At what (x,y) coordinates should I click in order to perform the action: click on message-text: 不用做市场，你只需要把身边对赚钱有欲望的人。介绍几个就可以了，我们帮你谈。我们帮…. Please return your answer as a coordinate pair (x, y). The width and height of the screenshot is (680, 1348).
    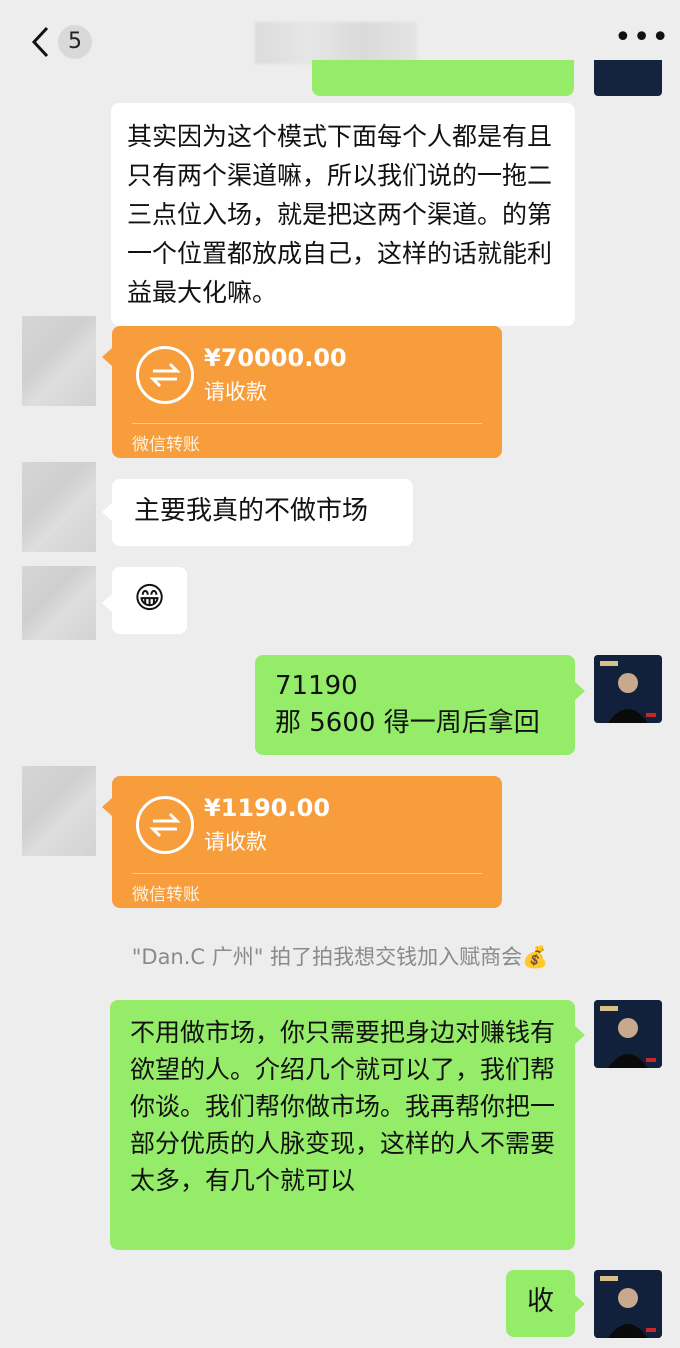
    Looking at the image, I should click on (343, 1106).